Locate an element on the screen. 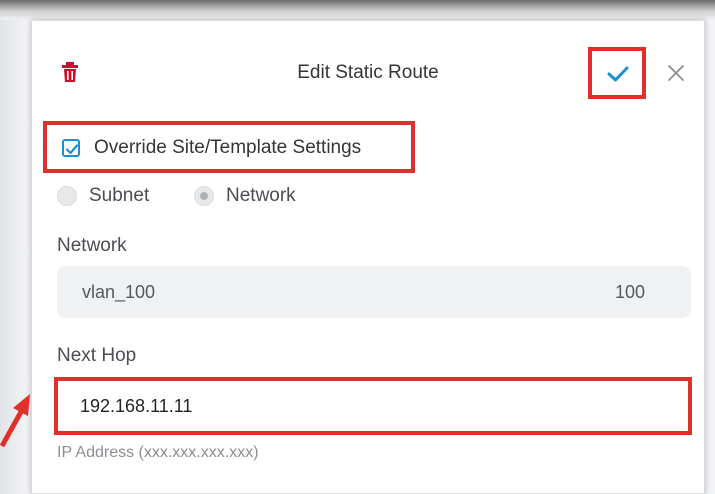 This screenshot has width=715, height=494. close-icon is located at coordinates (676, 73).